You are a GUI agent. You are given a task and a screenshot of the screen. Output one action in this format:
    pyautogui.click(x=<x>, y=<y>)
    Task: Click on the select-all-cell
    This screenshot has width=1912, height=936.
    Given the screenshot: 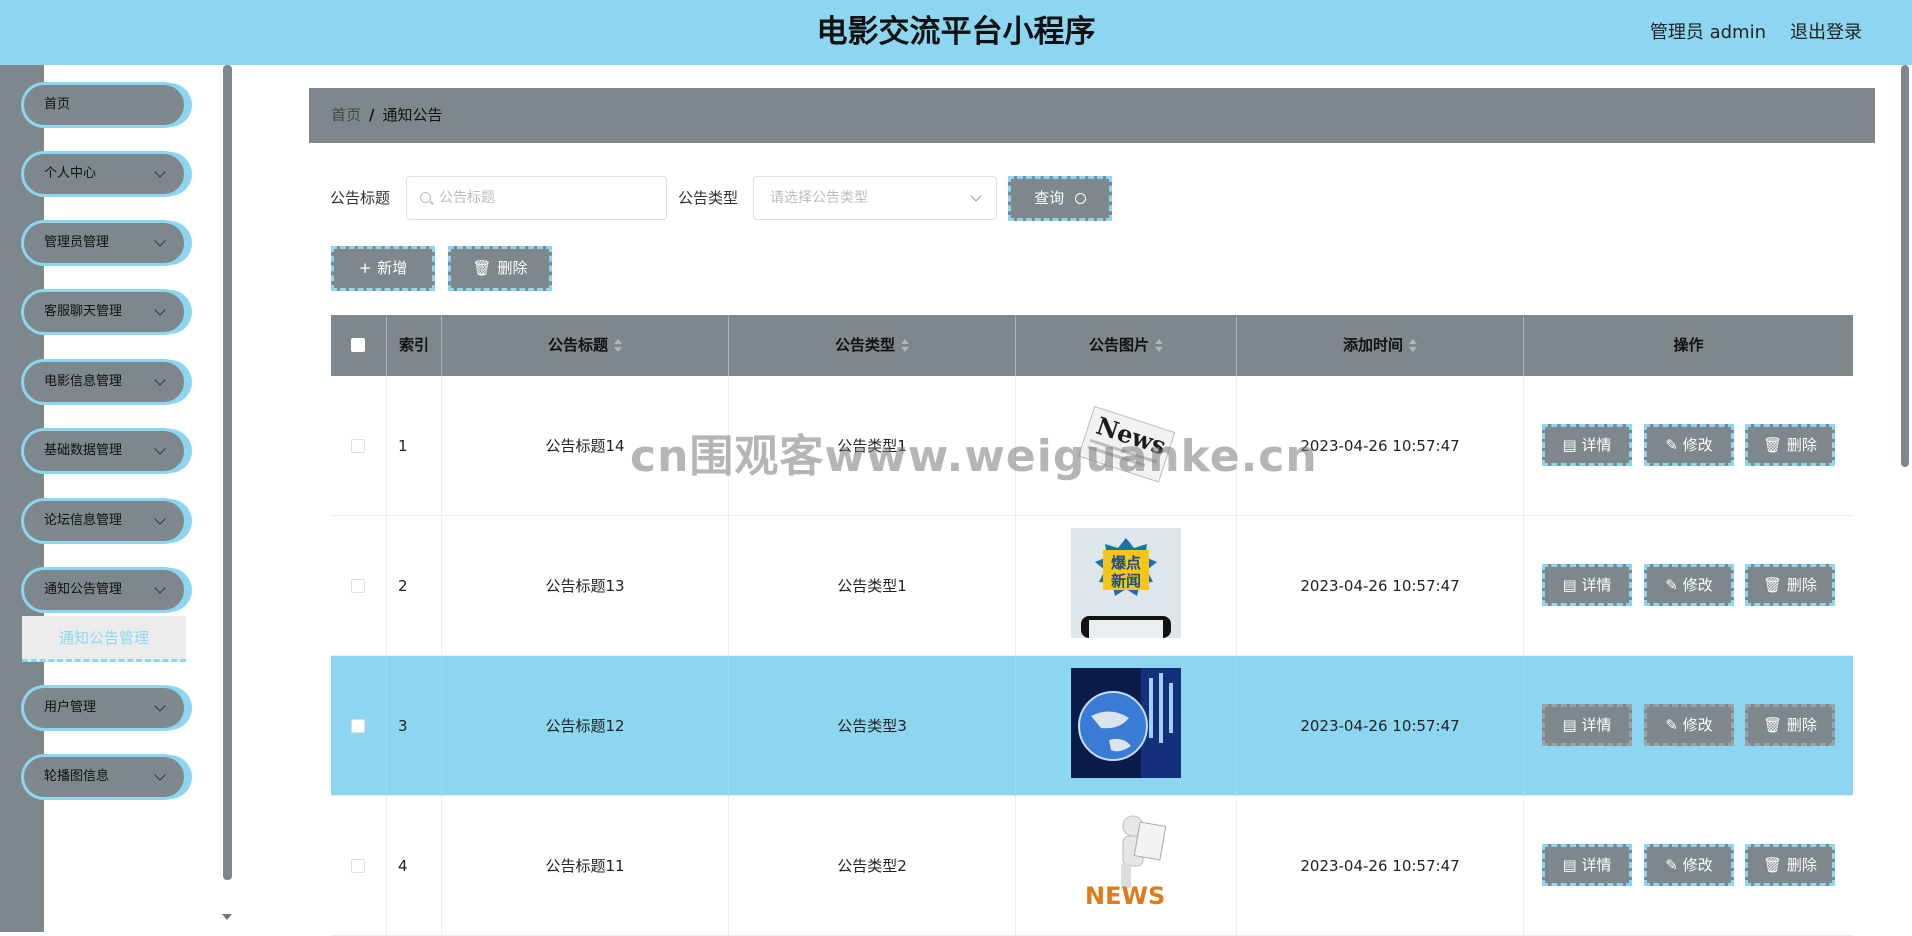 What is the action you would take?
    pyautogui.click(x=359, y=345)
    